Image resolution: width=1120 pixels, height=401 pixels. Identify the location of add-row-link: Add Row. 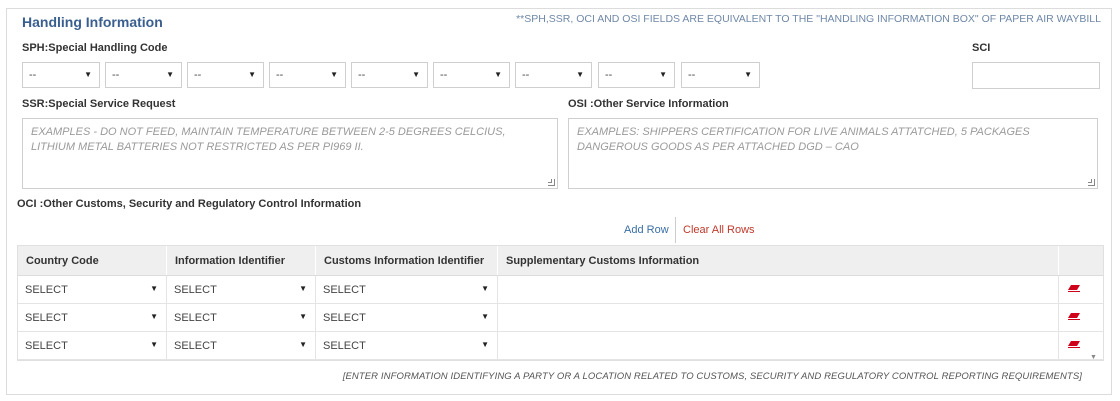
(646, 230).